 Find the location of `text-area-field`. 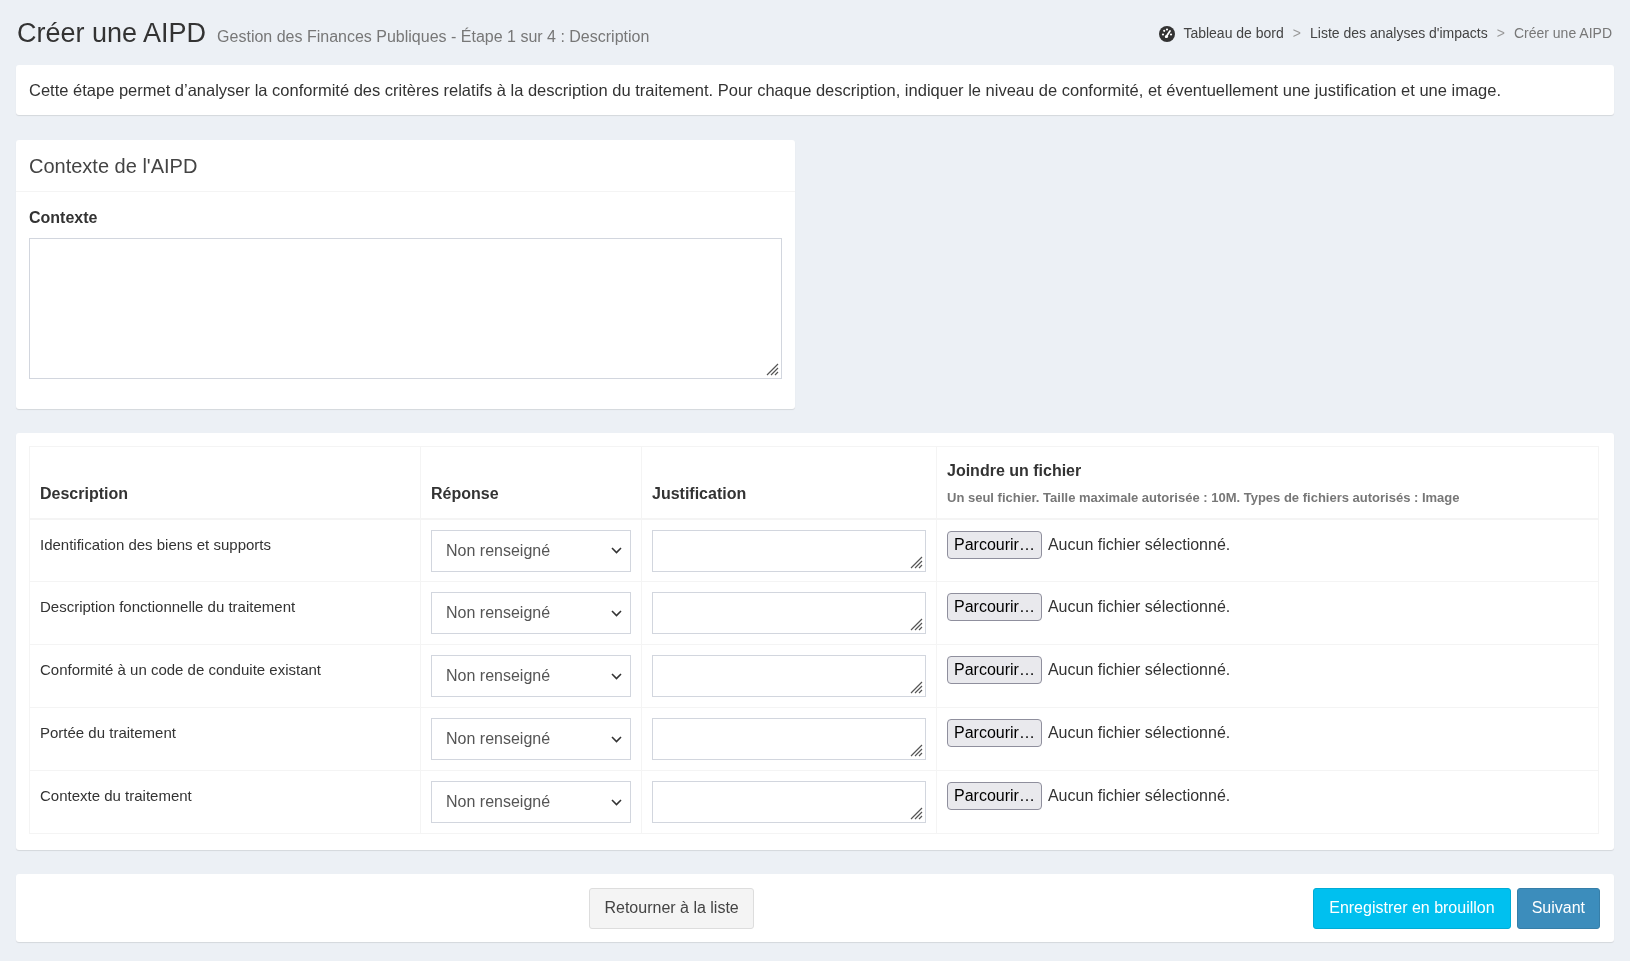

text-area-field is located at coordinates (405, 308).